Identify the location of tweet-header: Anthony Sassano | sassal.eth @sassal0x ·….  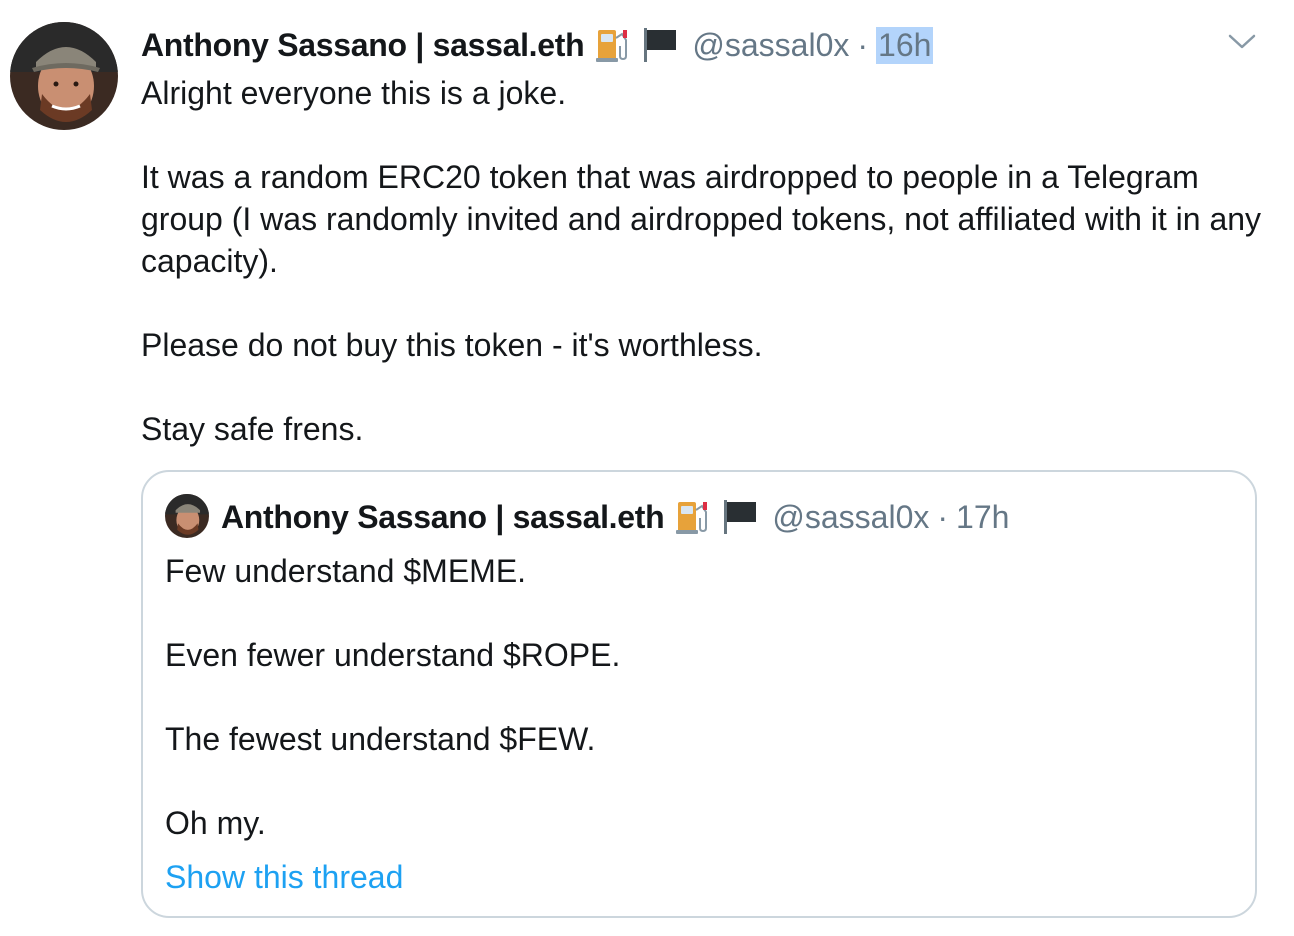
(537, 45).